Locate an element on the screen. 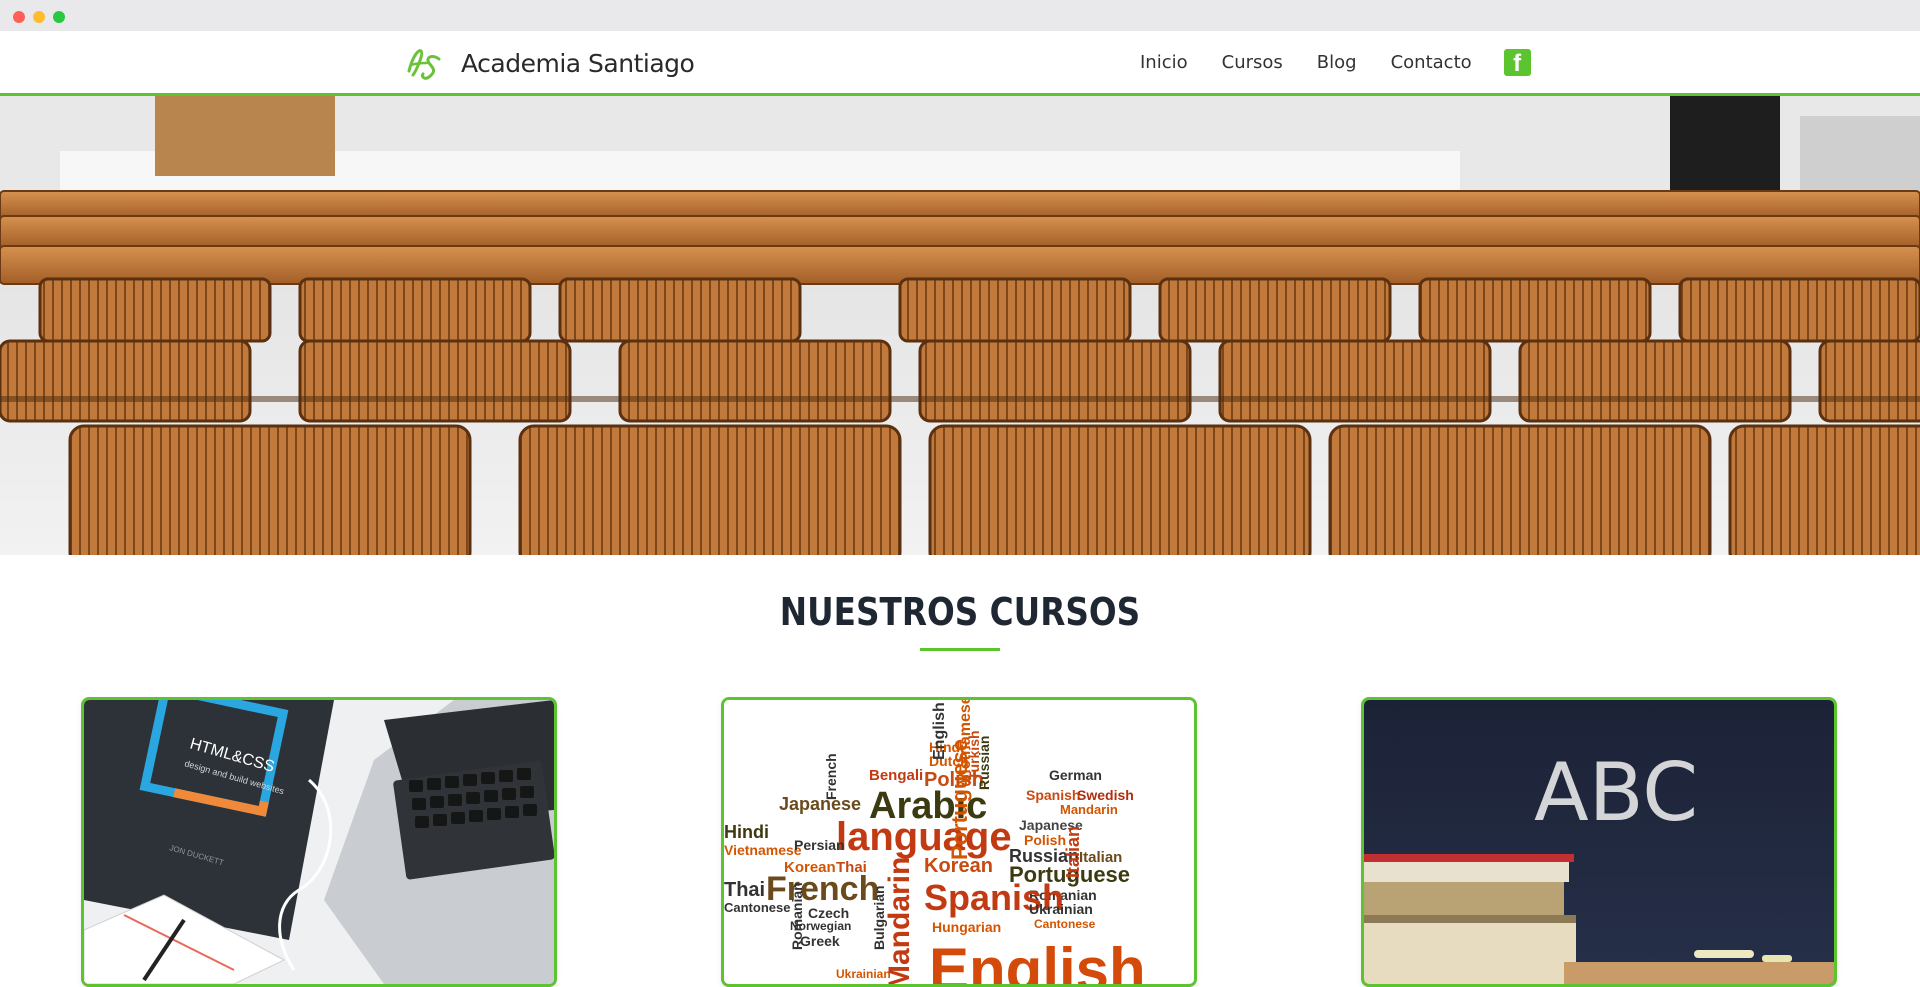  svg-text: Swedish is located at coordinates (1105, 795).